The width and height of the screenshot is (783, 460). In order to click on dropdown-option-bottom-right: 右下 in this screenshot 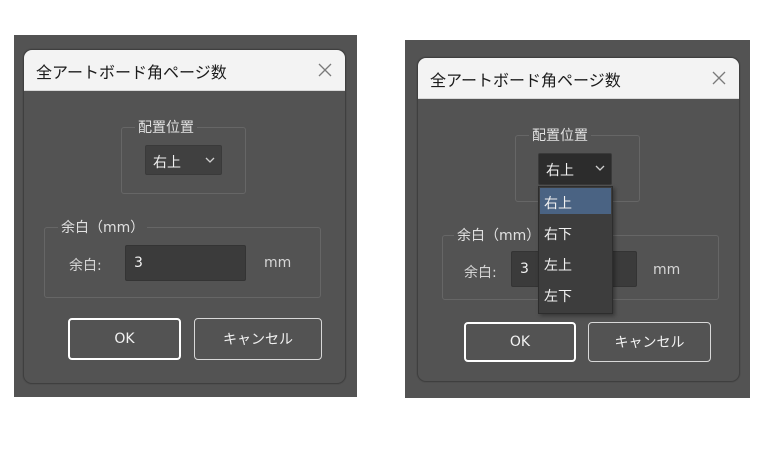, I will do `click(575, 232)`.